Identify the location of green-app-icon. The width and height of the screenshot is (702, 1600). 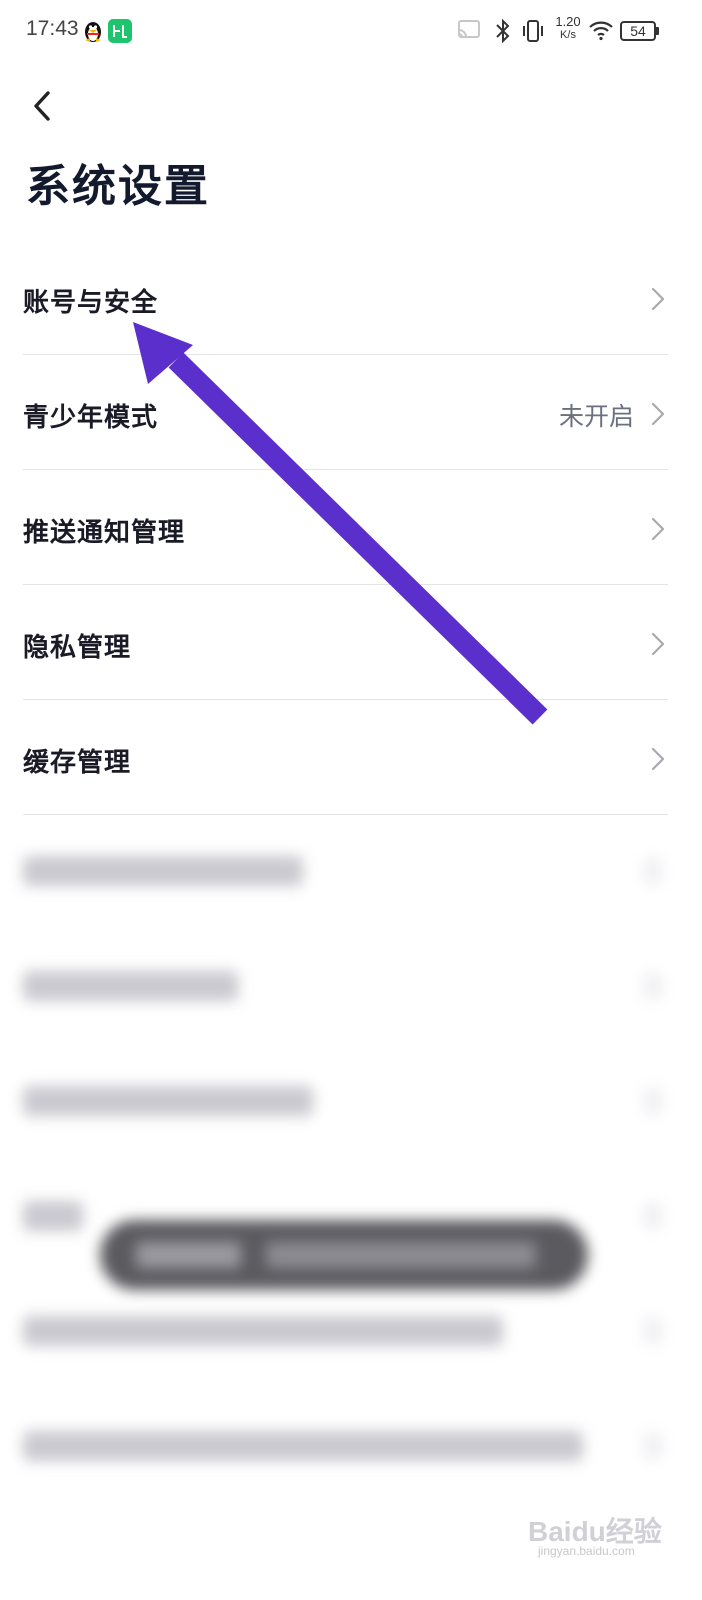
(120, 31).